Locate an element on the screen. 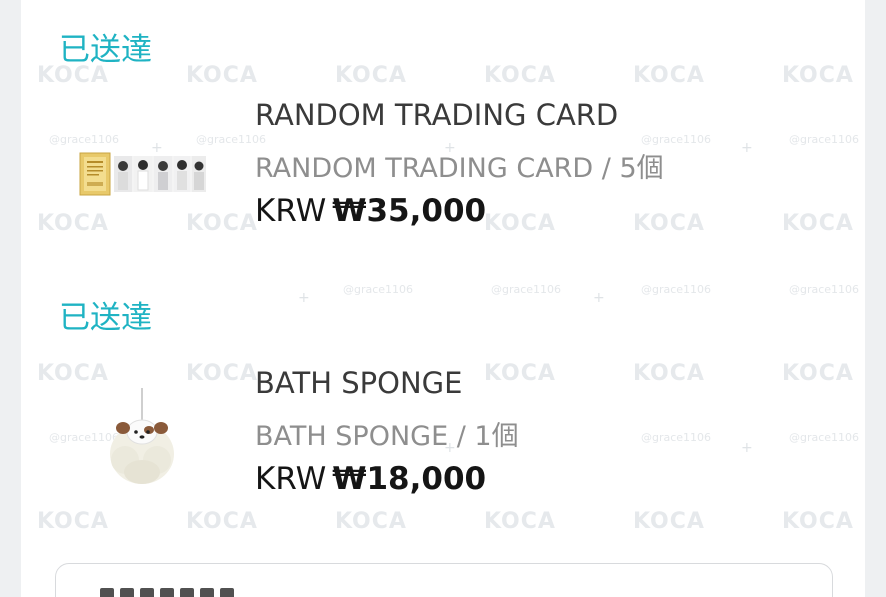 This screenshot has height=597, width=886. product-name: BATH SPONGE is located at coordinates (358, 383).